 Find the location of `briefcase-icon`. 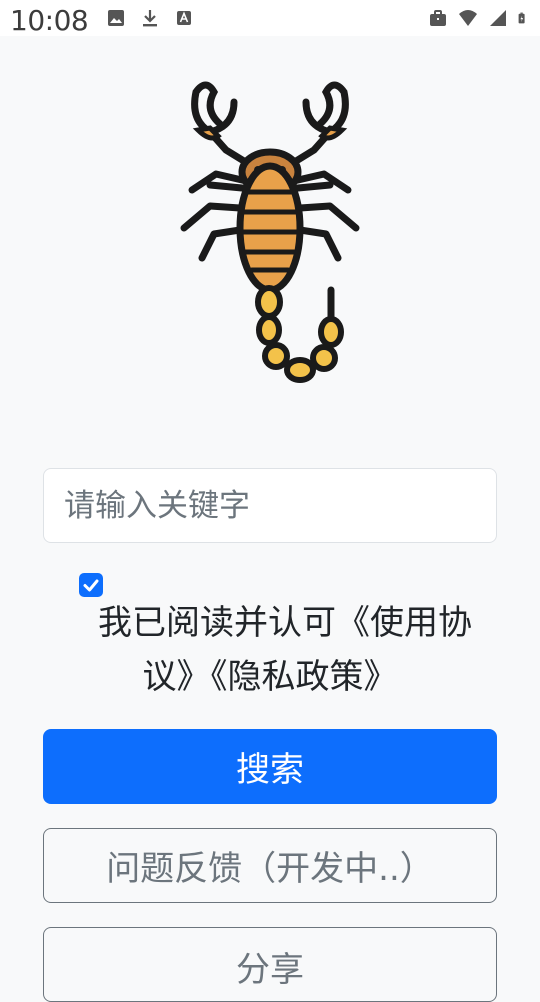

briefcase-icon is located at coordinates (438, 18).